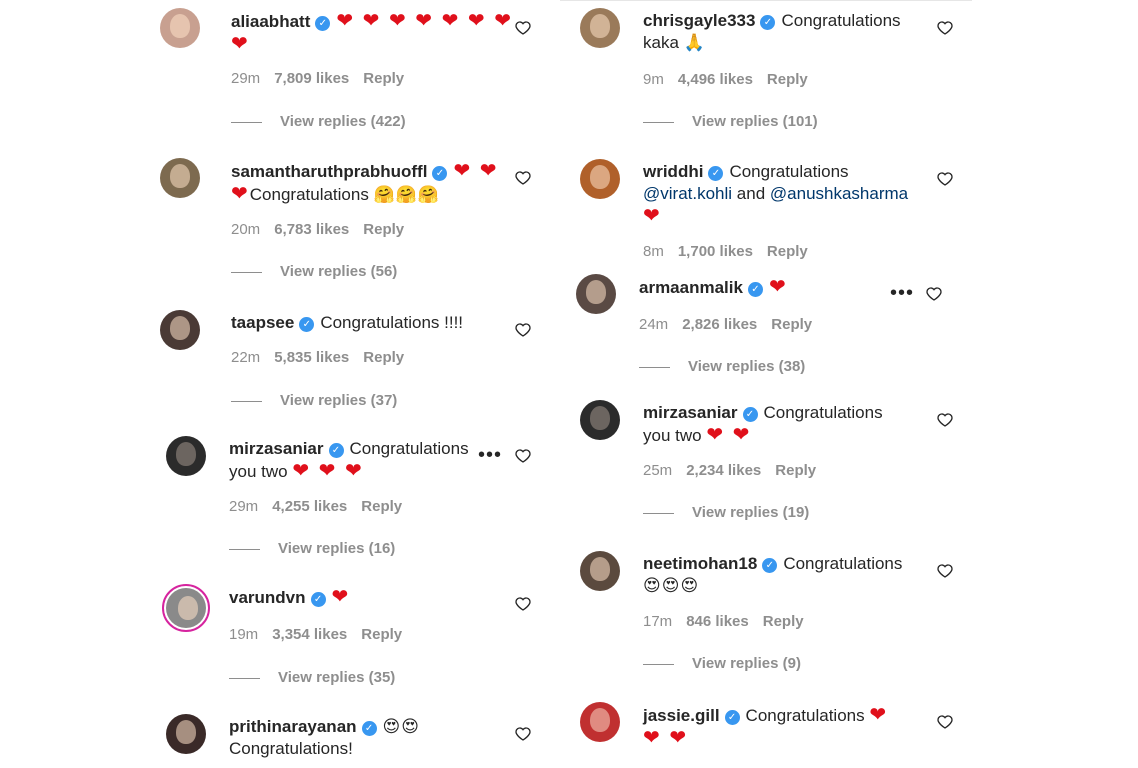  What do you see at coordinates (726, 512) in the screenshot?
I see `view-replies-button: View replies (19)` at bounding box center [726, 512].